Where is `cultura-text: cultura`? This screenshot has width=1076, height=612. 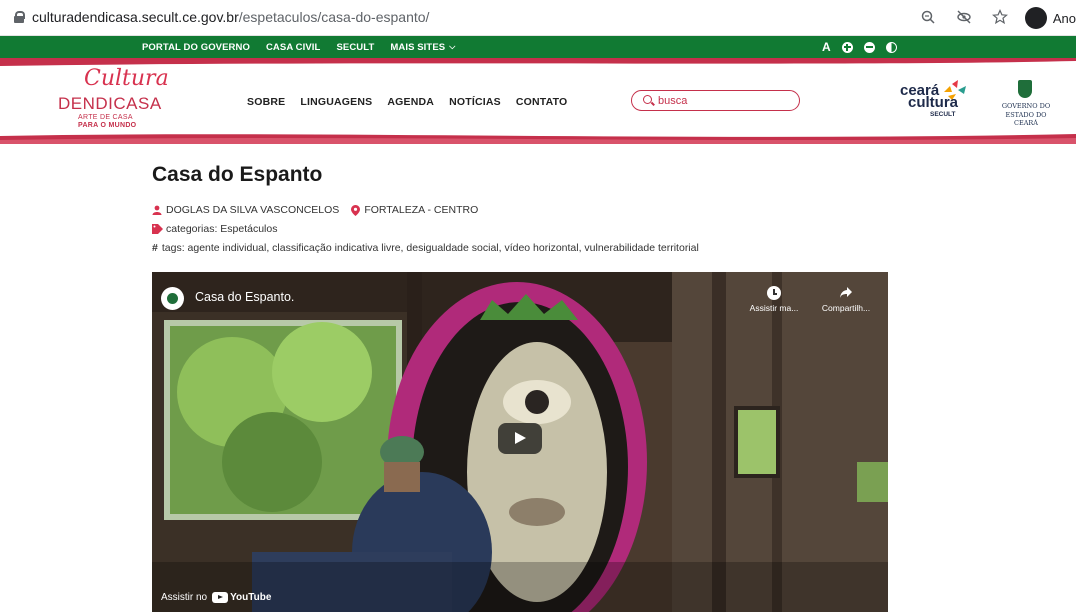
cultura-text: cultura is located at coordinates (933, 102).